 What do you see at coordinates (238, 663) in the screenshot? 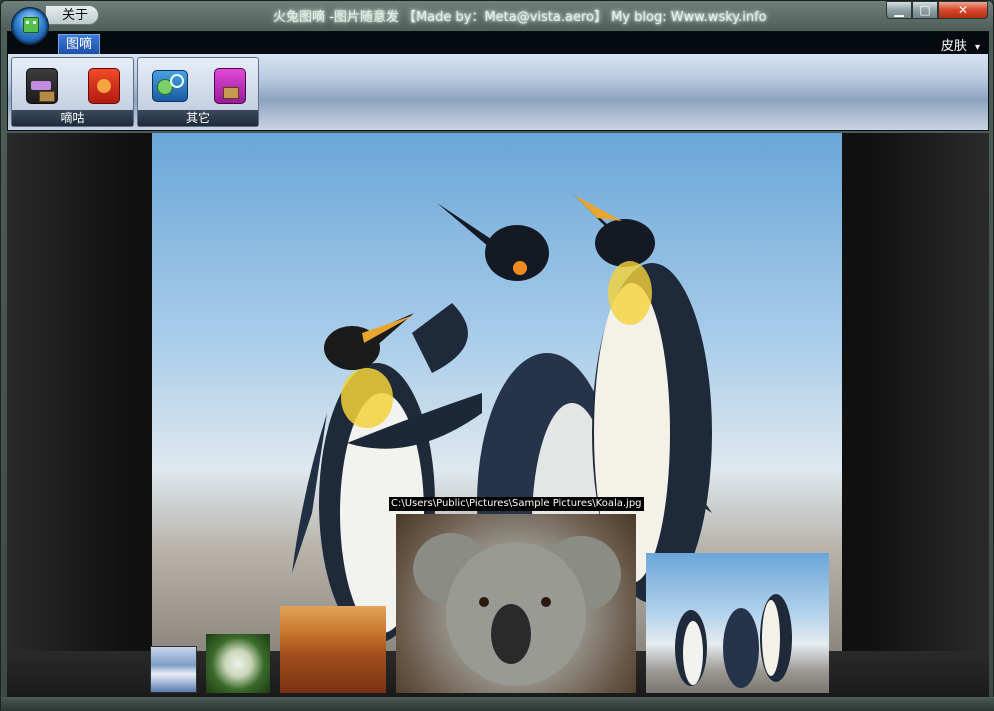
I see `thumbnail-hydrangeas` at bounding box center [238, 663].